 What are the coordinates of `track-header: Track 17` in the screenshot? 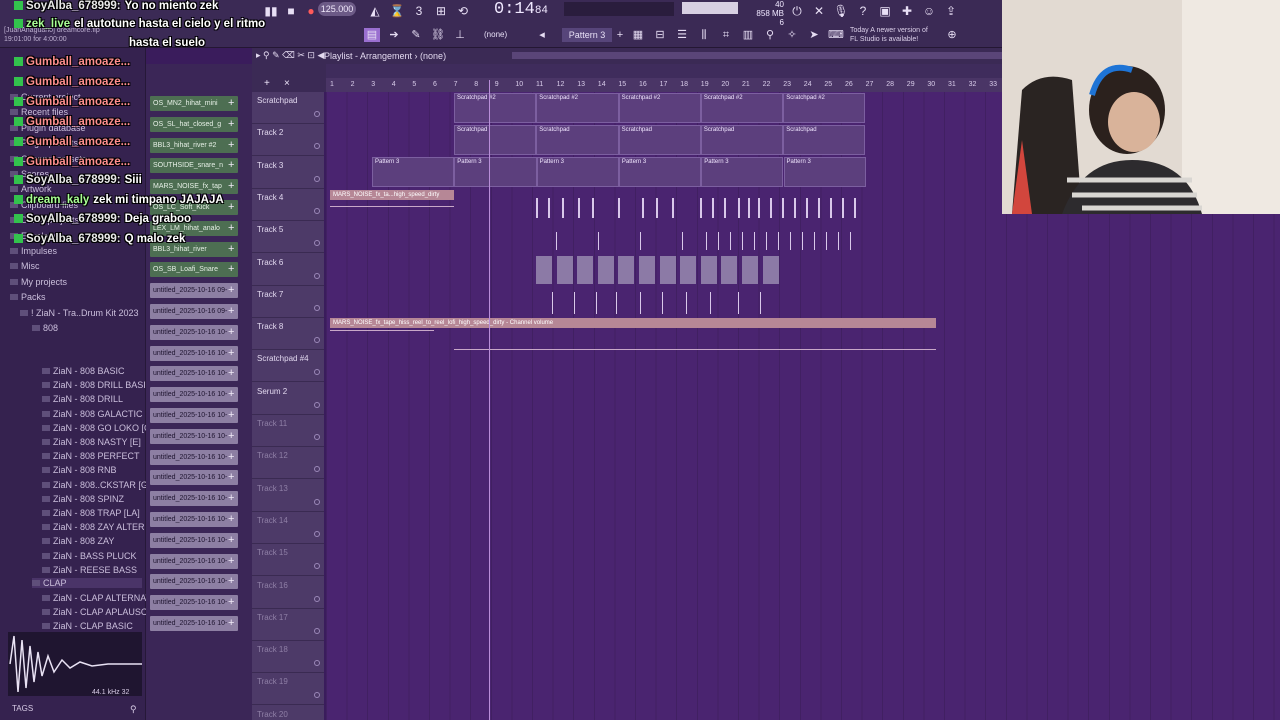 It's located at (288, 625).